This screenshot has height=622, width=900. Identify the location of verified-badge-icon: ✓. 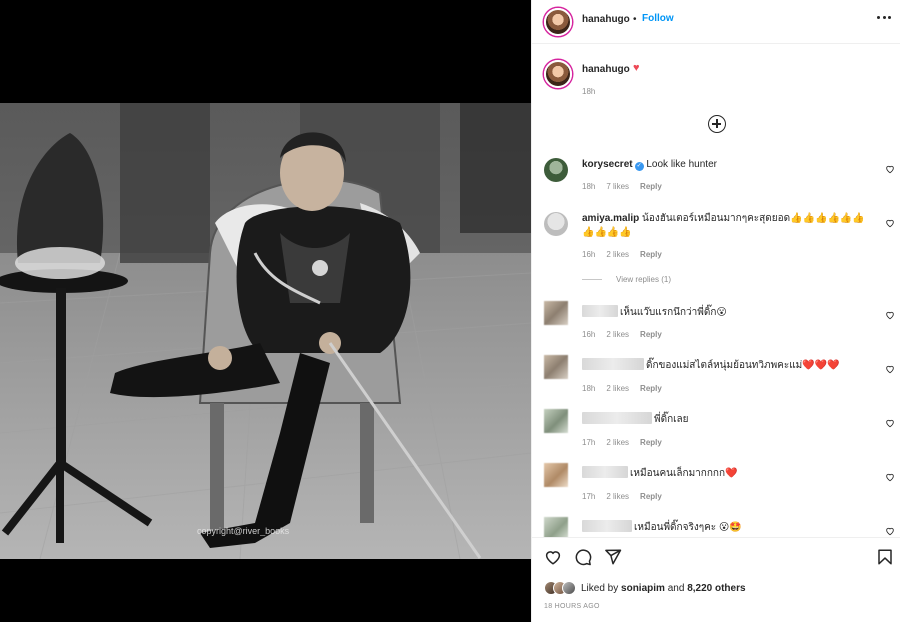
(639, 166).